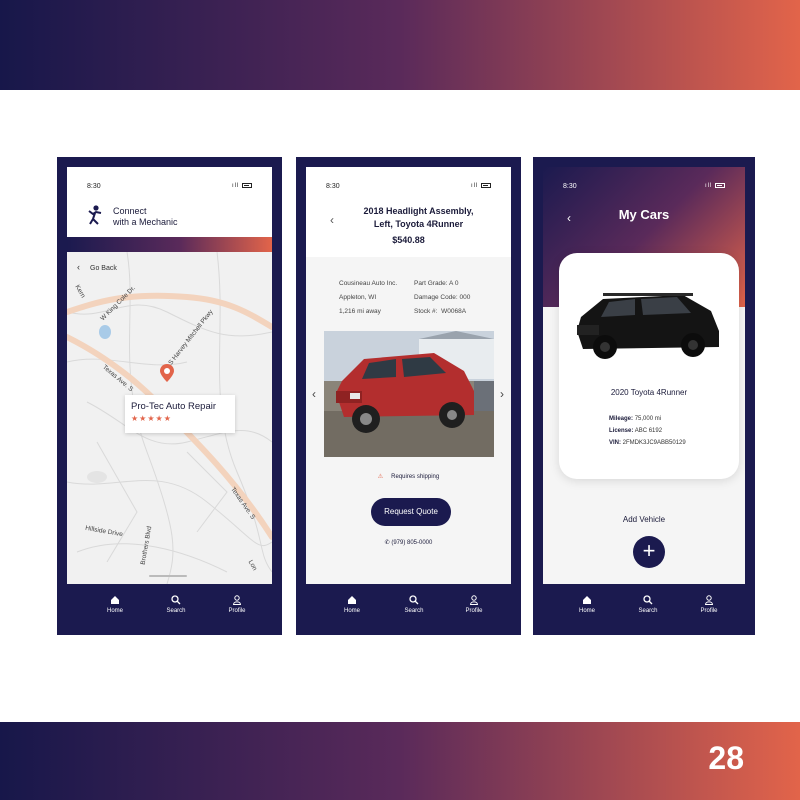 This screenshot has width=800, height=800. Describe the element at coordinates (411, 512) in the screenshot. I see `request-quote-button: Request Quote` at that location.